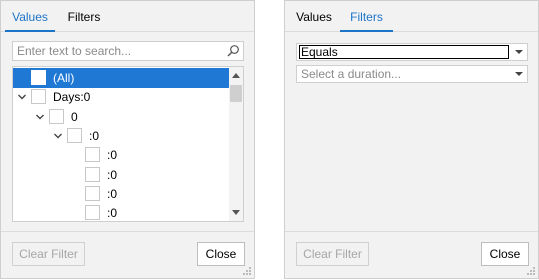  Describe the element at coordinates (412, 52) in the screenshot. I see `operator-select: Equals` at that location.